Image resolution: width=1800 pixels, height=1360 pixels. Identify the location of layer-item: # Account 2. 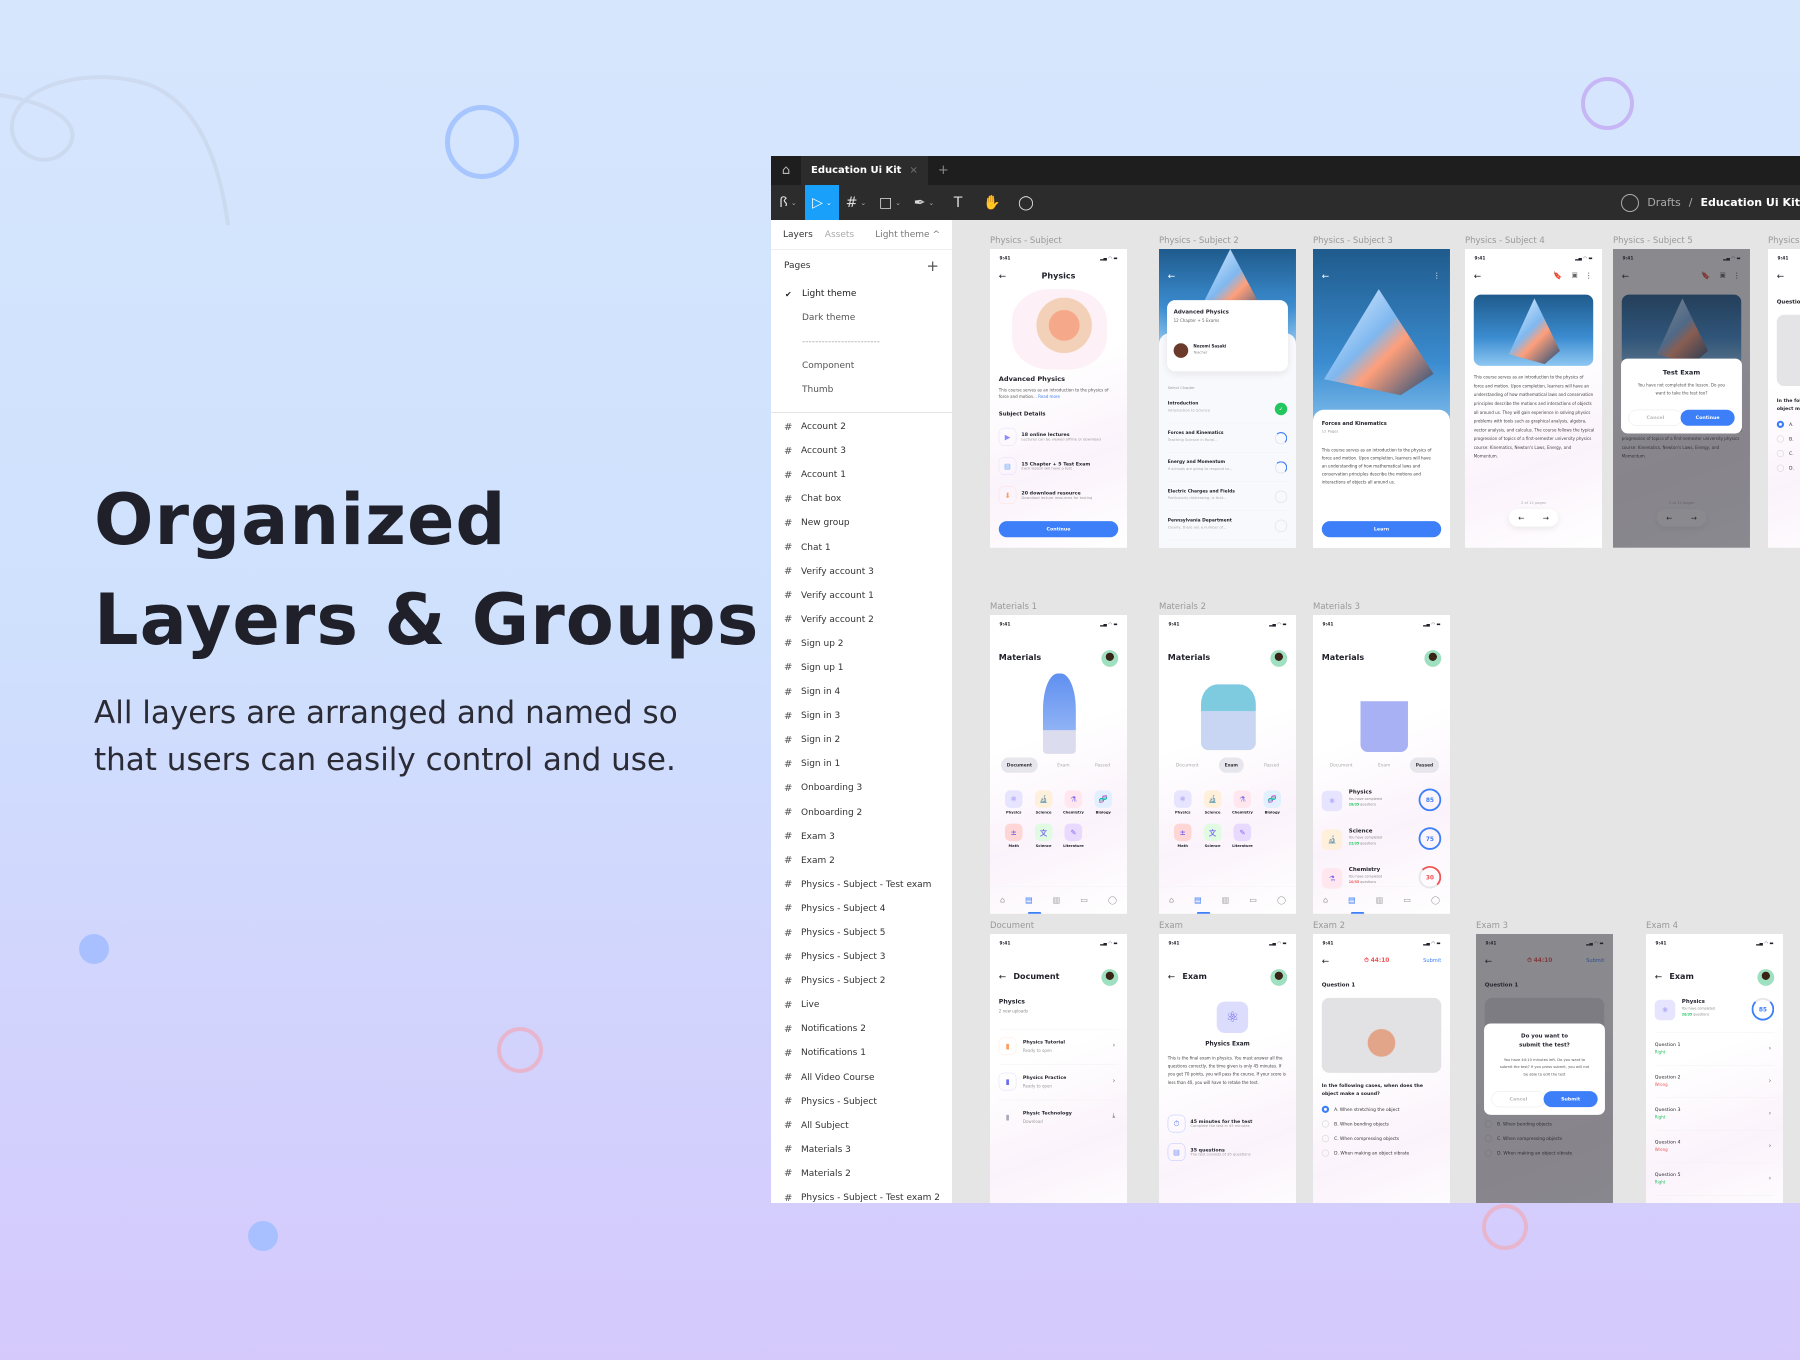
(861, 427).